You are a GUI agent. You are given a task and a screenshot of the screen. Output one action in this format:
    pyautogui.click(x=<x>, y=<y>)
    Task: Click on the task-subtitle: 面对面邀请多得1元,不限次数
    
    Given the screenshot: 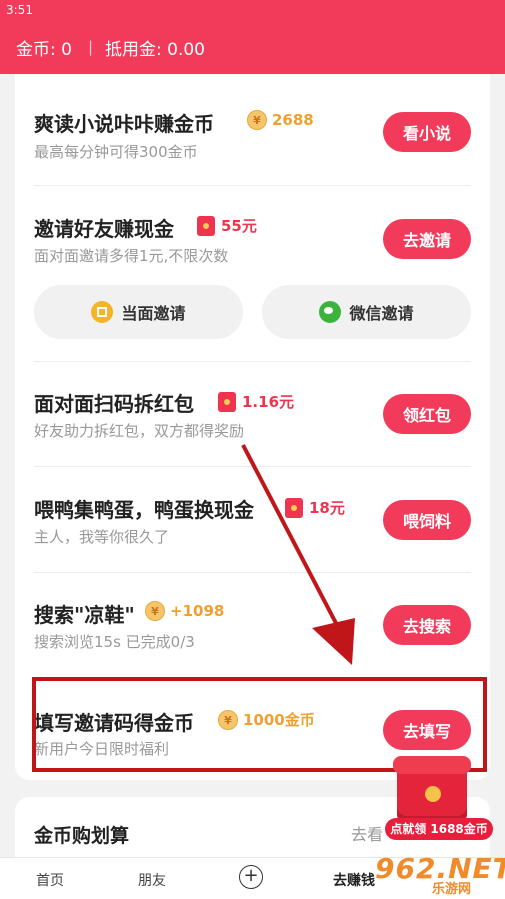 What is the action you would take?
    pyautogui.click(x=131, y=256)
    